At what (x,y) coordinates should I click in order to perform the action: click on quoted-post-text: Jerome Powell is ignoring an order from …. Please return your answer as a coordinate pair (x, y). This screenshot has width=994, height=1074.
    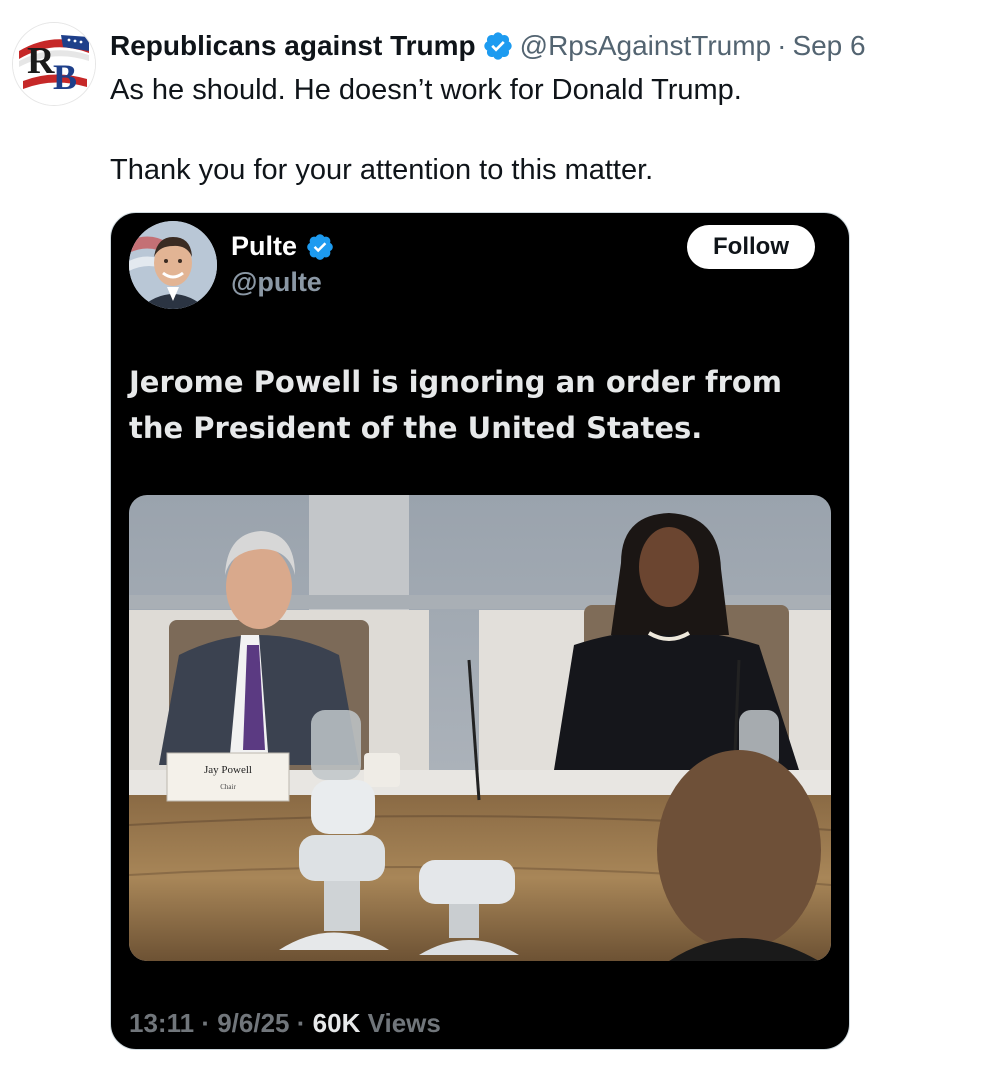
    Looking at the image, I should click on (456, 405).